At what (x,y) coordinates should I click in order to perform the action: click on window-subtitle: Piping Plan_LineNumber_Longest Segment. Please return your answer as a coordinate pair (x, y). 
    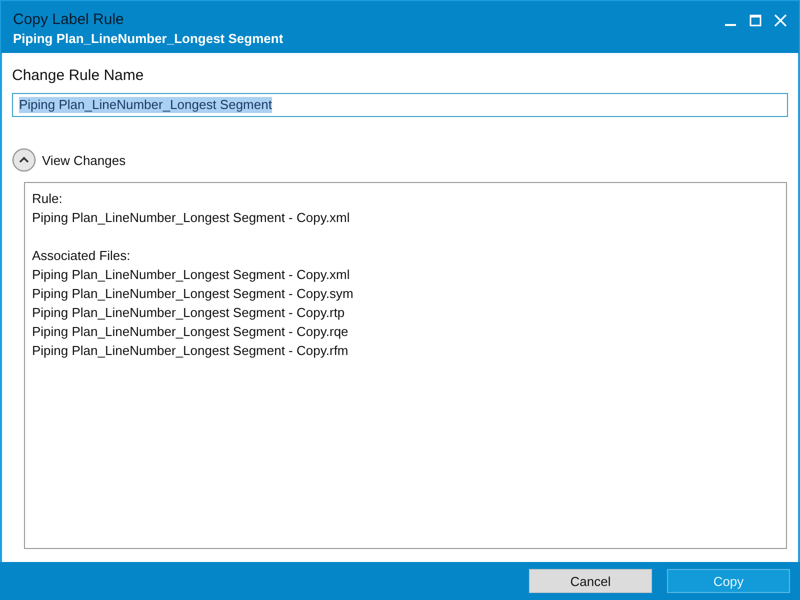
    Looking at the image, I should click on (148, 39).